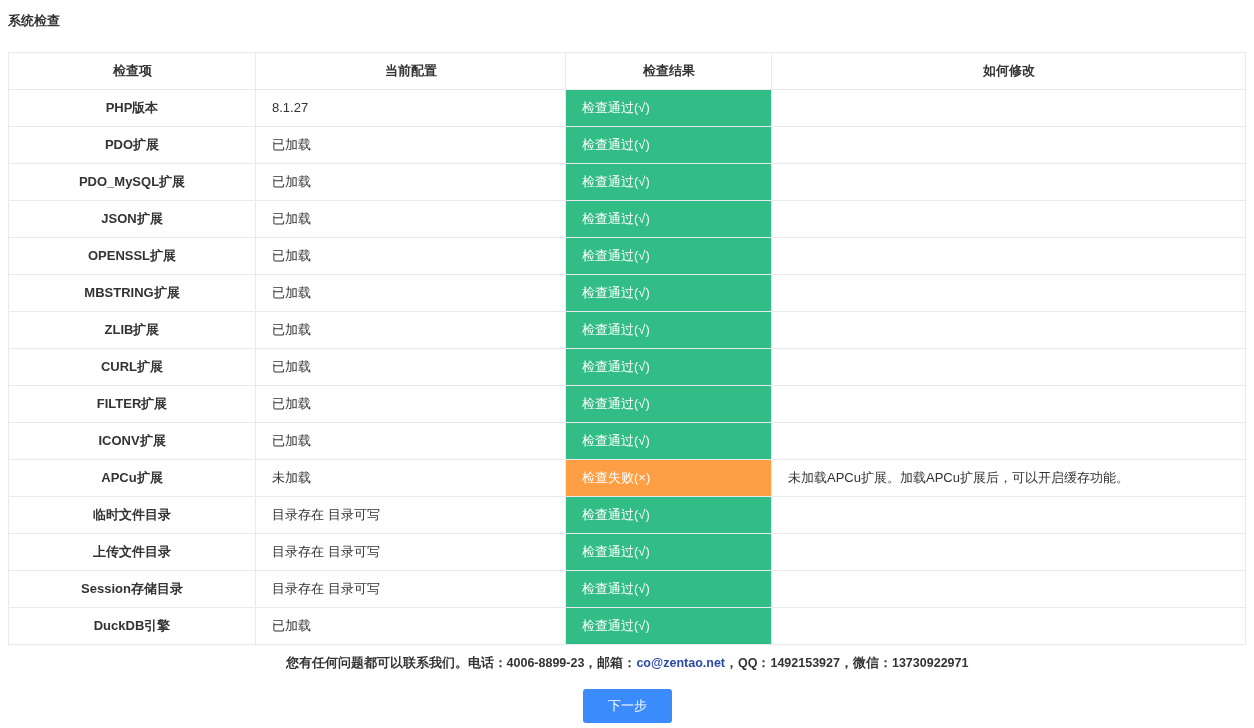 The height and width of the screenshot is (728, 1254). Describe the element at coordinates (627, 663) in the screenshot. I see `contact-info: 您有任何问题都可以联系我们。电话：4006-8899-23，邮箱：co@zentao.net，QQ：1492153927，微信：13730922971` at that location.